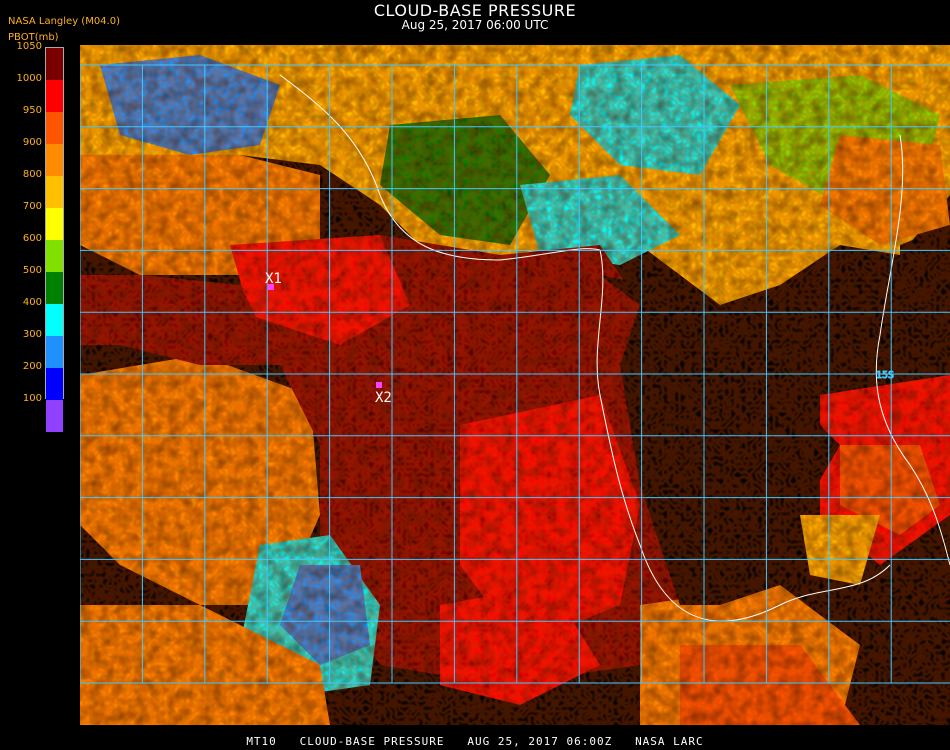  I want to click on map-subtitle: Aug 25, 2017 06:00 UTC, so click(475, 25).